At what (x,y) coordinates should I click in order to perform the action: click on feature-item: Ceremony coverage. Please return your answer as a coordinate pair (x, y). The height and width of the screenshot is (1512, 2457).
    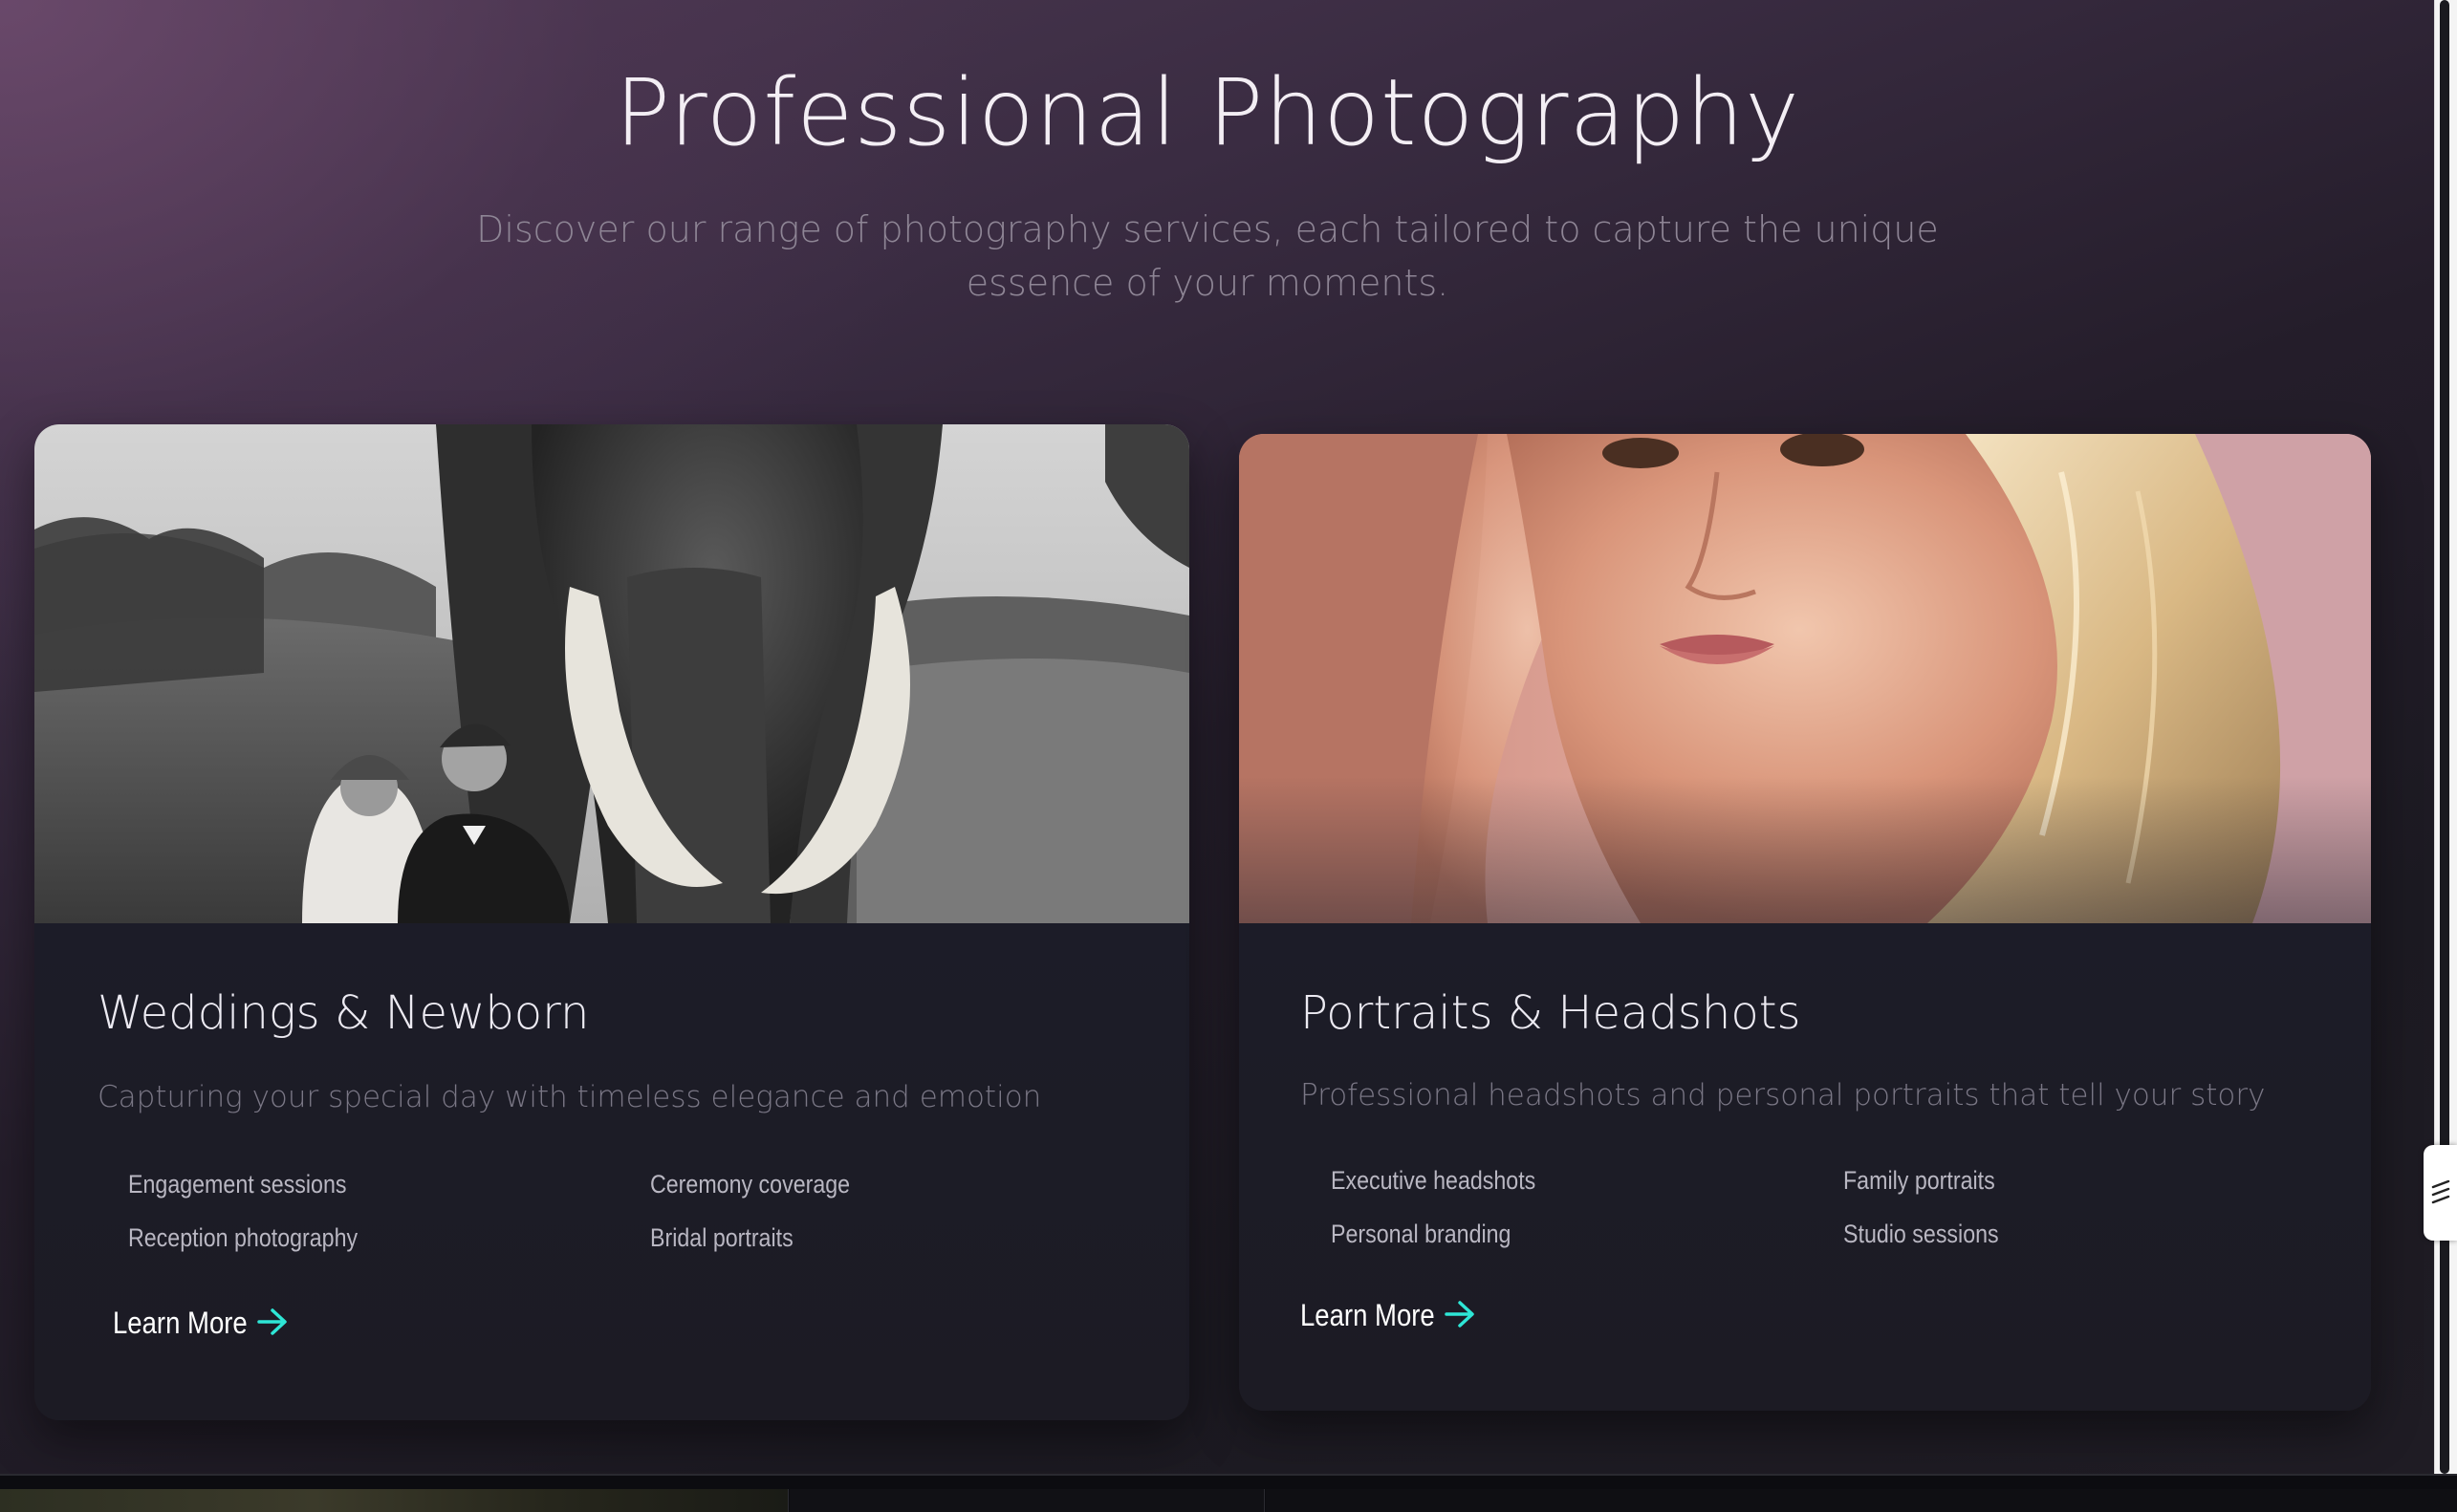
    Looking at the image, I should click on (750, 1185).